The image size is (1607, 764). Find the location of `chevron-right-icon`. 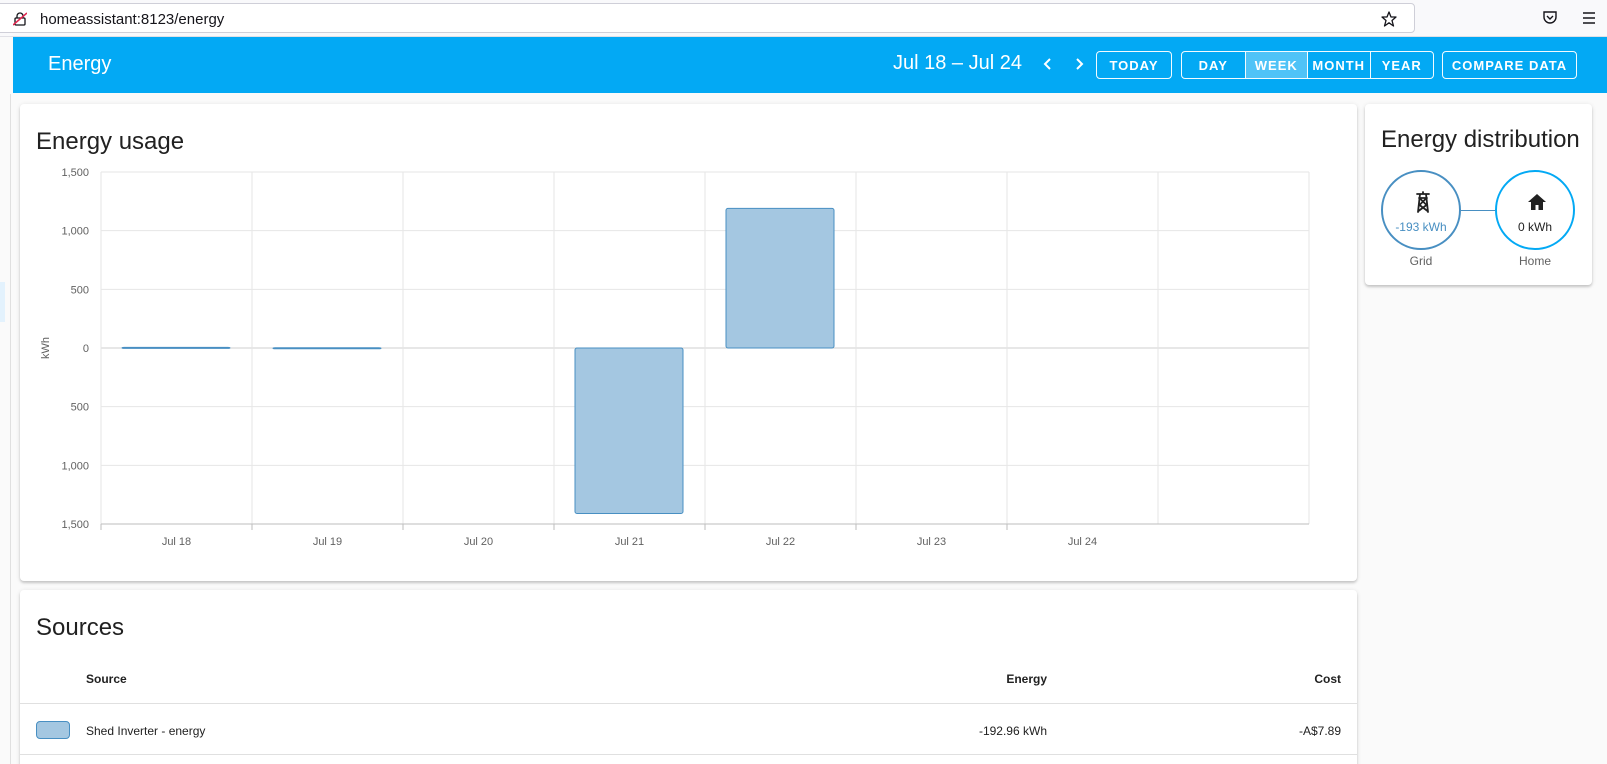

chevron-right-icon is located at coordinates (1079, 64).